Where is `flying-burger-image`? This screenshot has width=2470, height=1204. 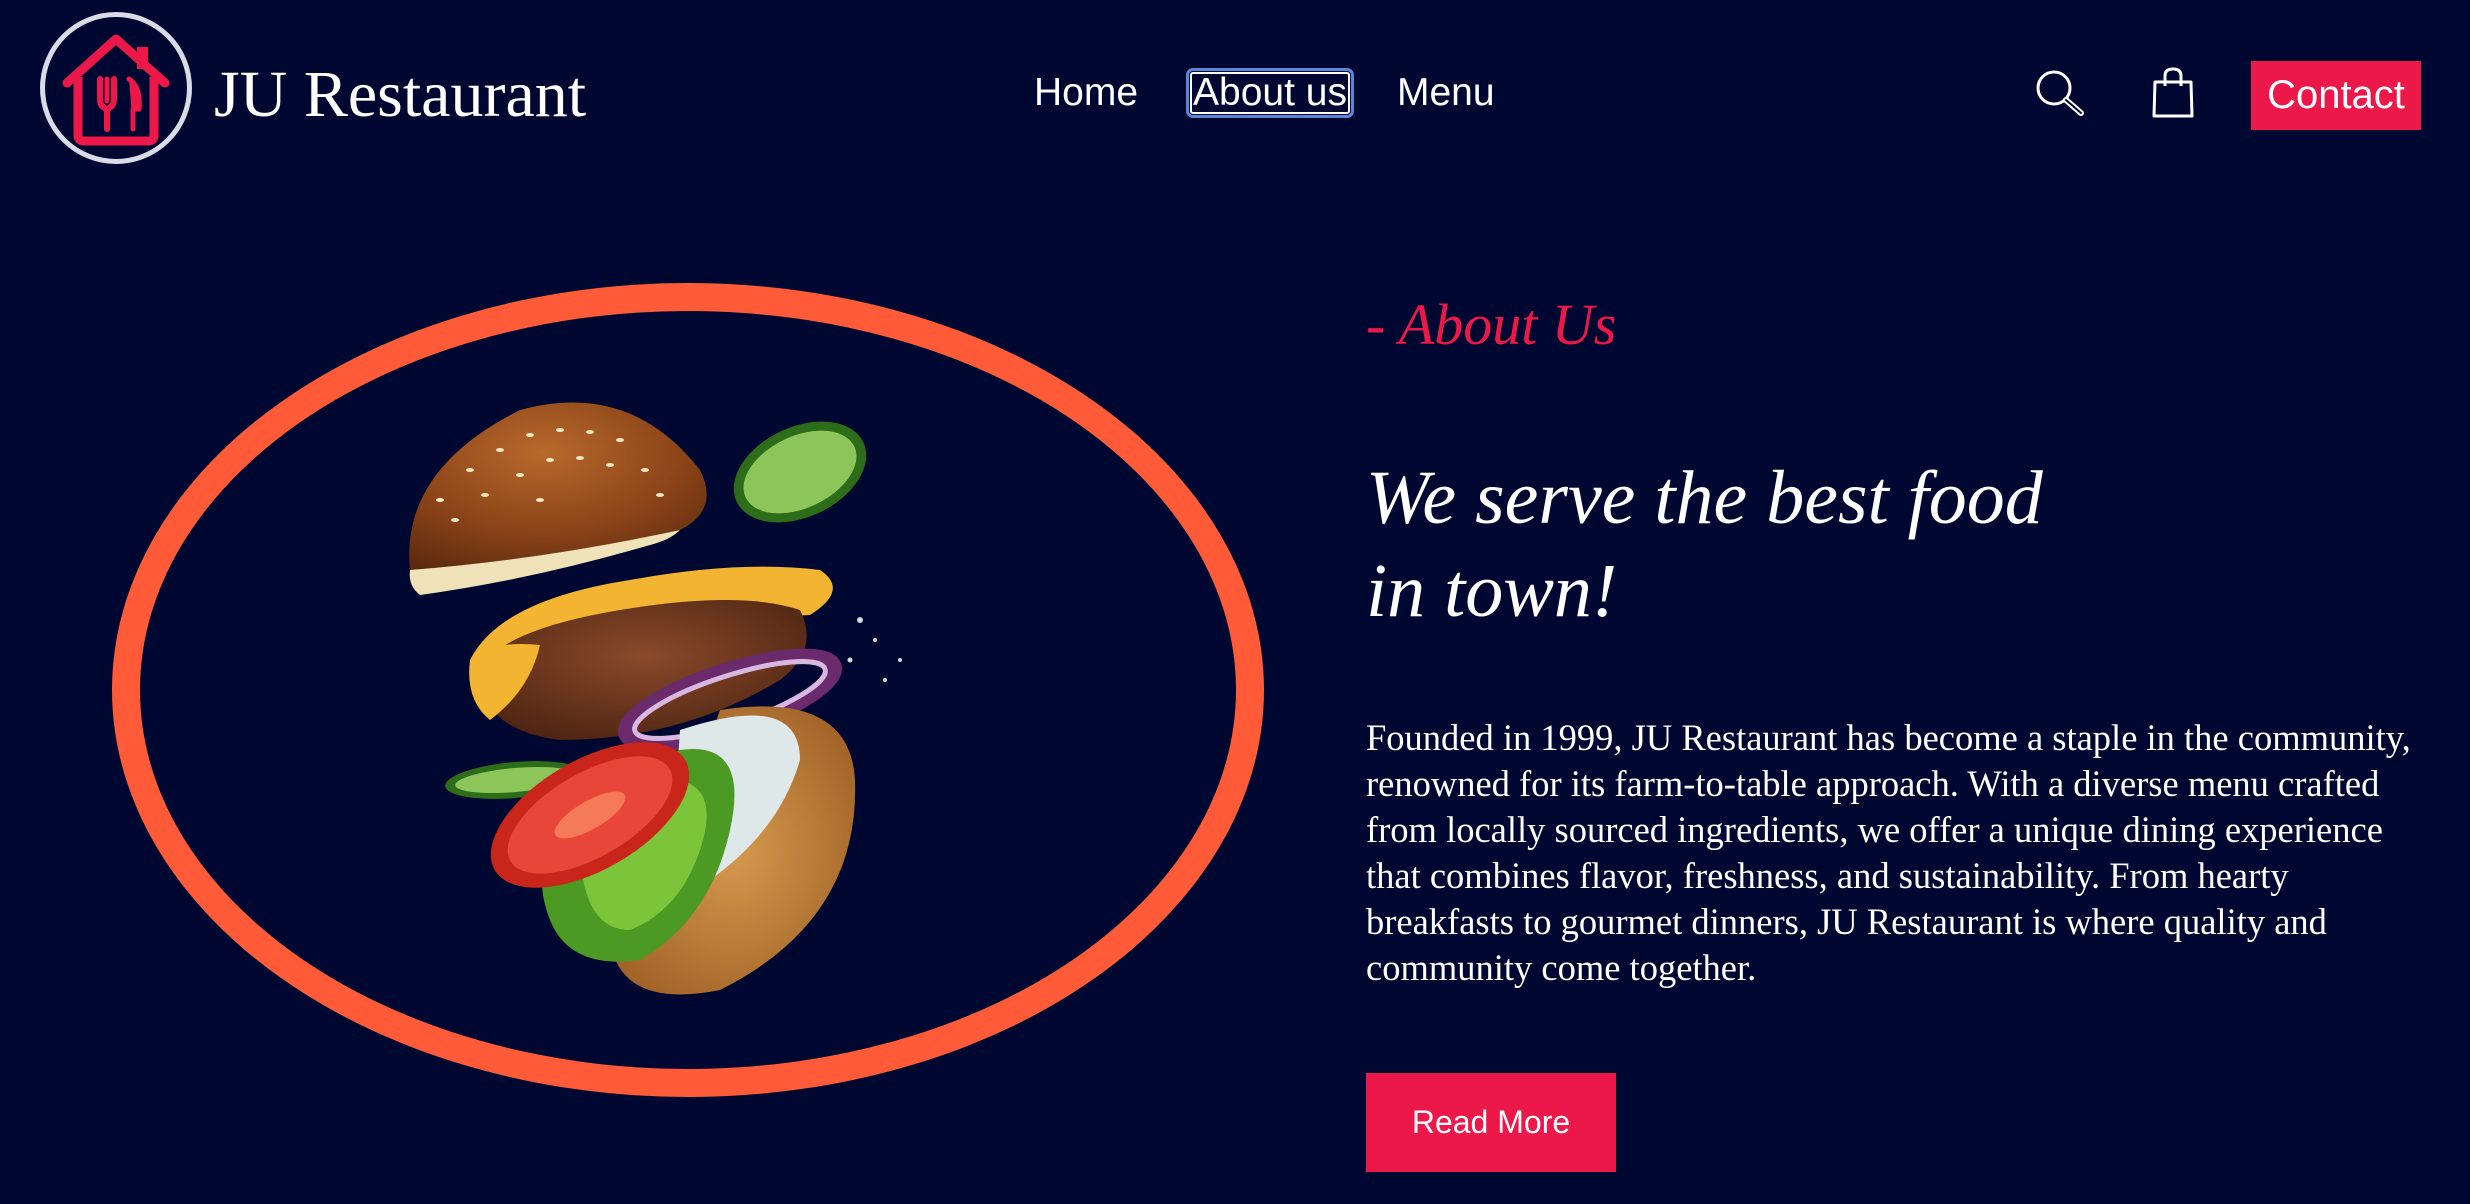
flying-burger-image is located at coordinates (655, 698).